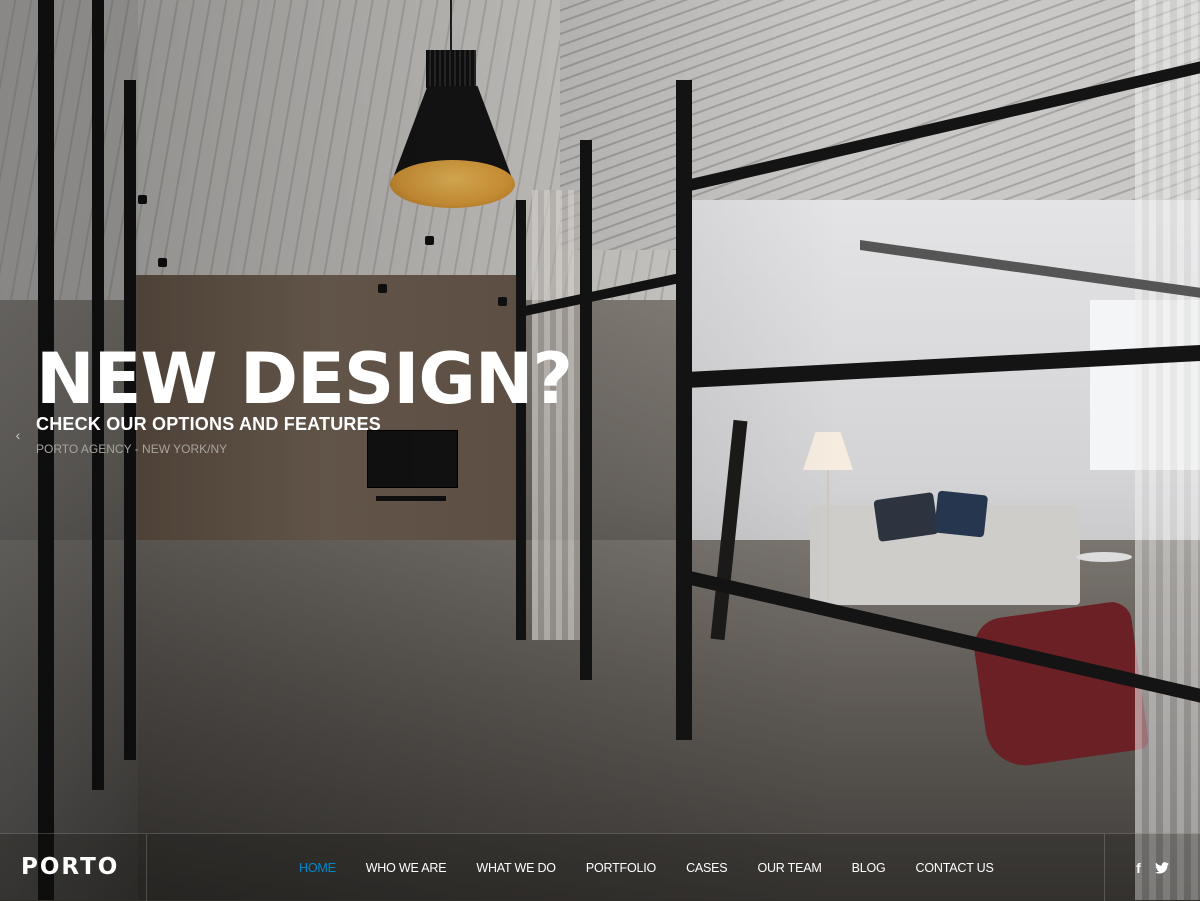  What do you see at coordinates (406, 868) in the screenshot?
I see `nav-item-who-we-are: WHO WE ARE` at bounding box center [406, 868].